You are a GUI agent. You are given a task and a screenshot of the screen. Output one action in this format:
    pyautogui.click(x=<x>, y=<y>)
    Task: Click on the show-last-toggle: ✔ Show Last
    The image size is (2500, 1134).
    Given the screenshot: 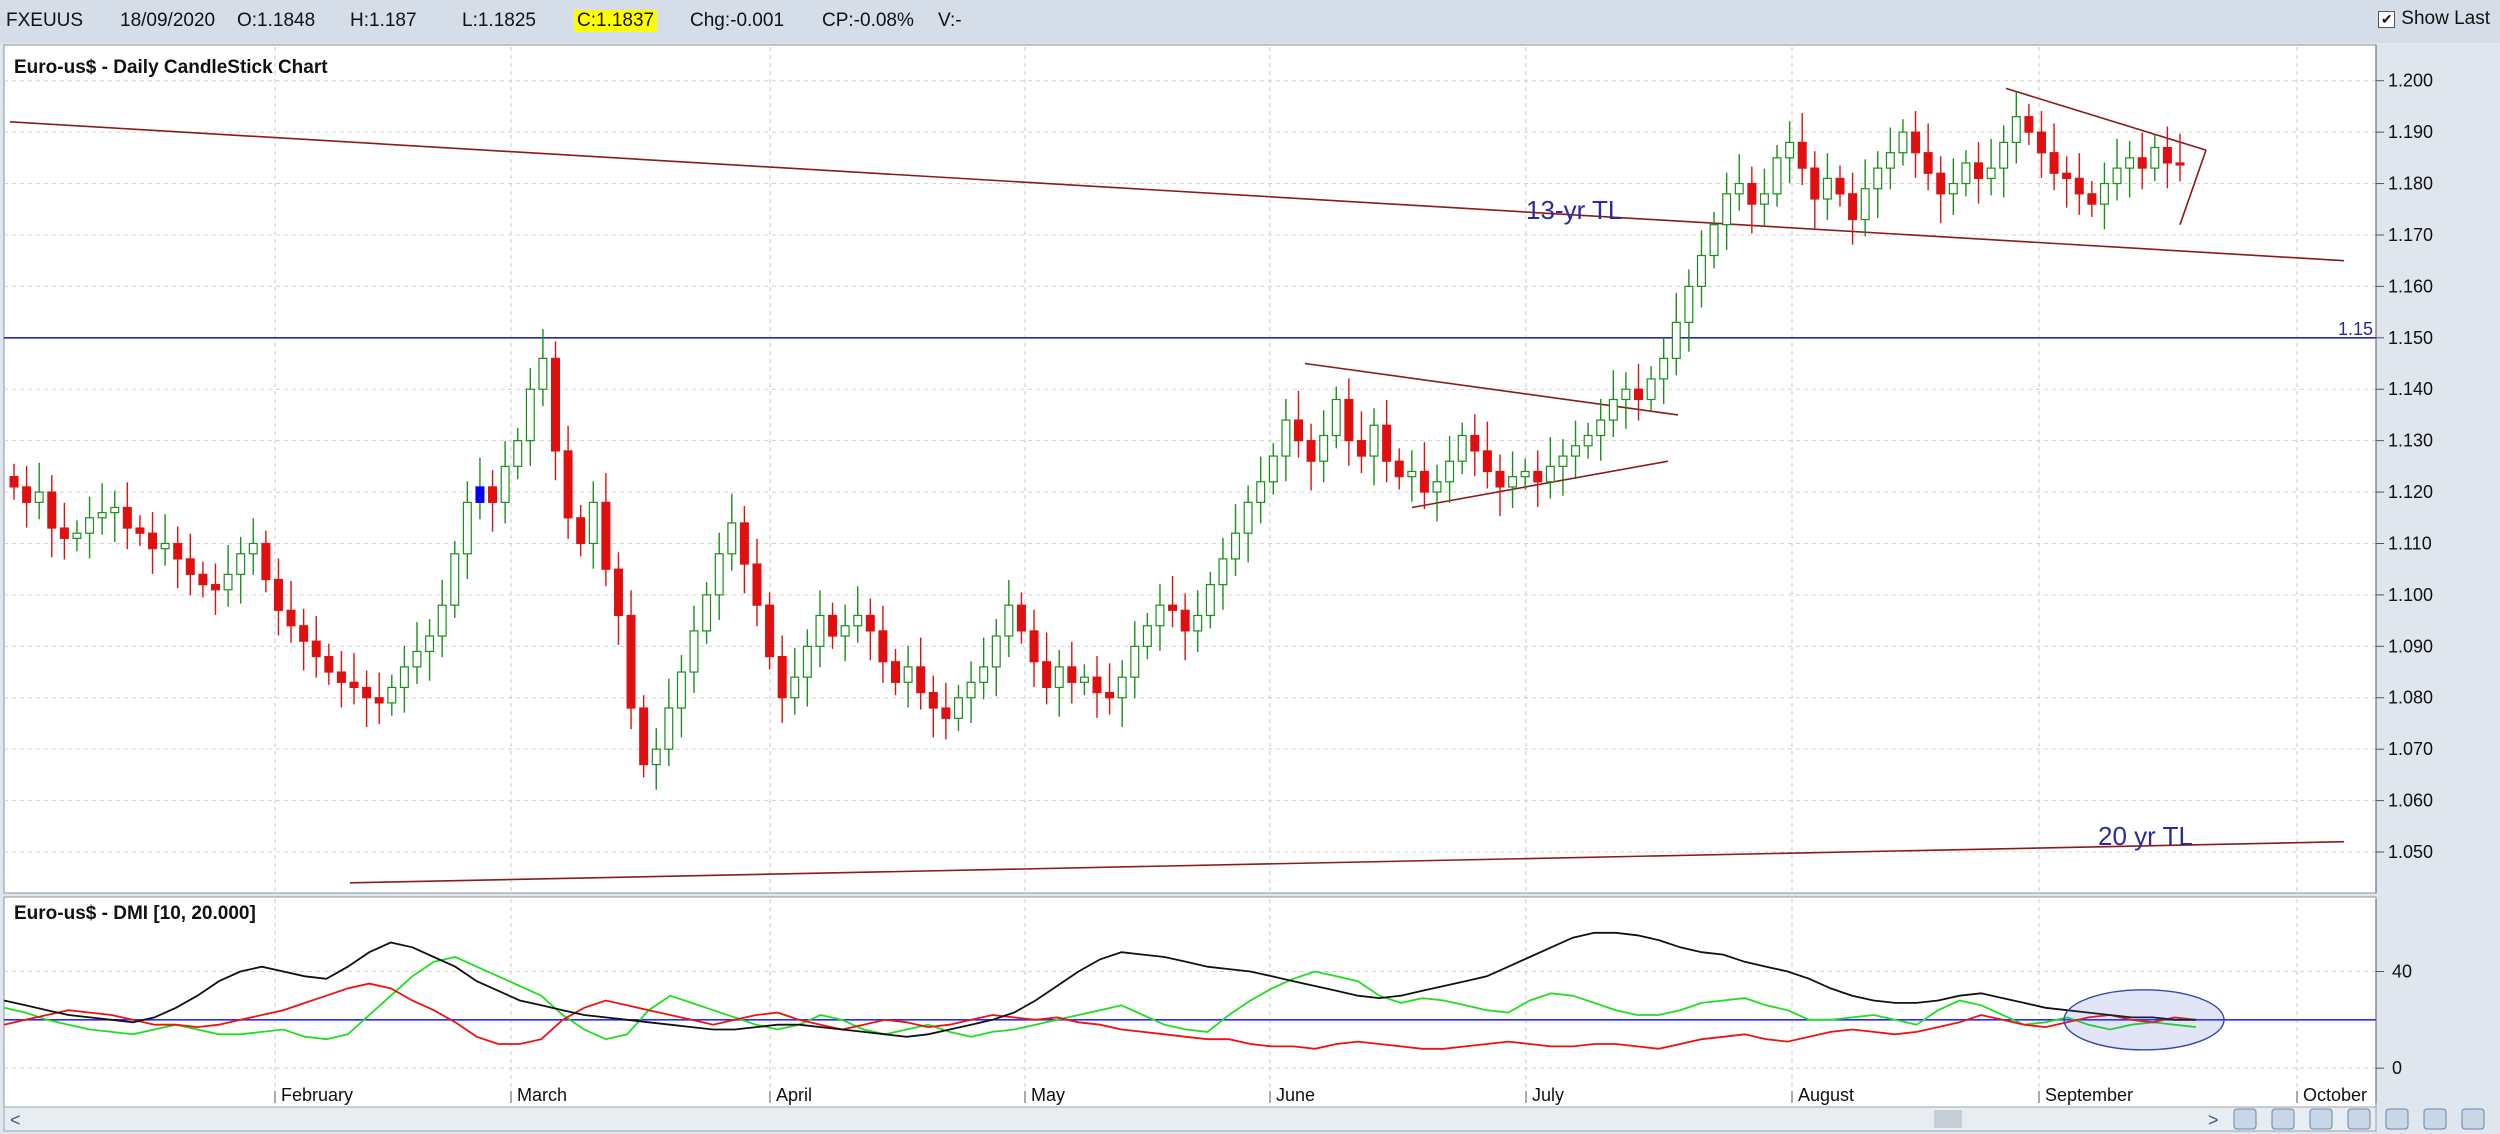 What is the action you would take?
    pyautogui.click(x=2434, y=19)
    